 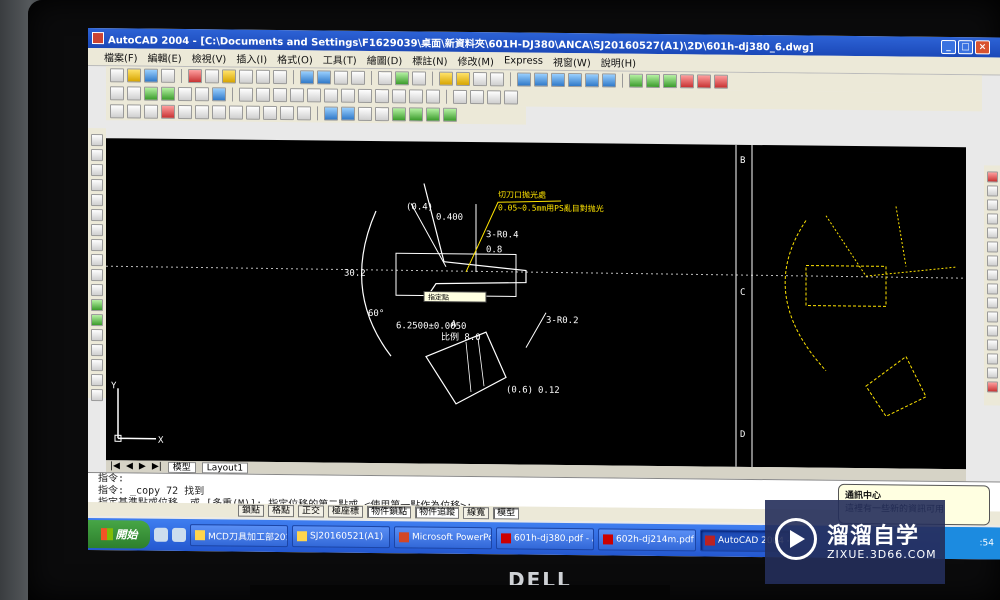 What do you see at coordinates (385, 59) in the screenshot?
I see `menu-draw: 繪圖(D)` at bounding box center [385, 59].